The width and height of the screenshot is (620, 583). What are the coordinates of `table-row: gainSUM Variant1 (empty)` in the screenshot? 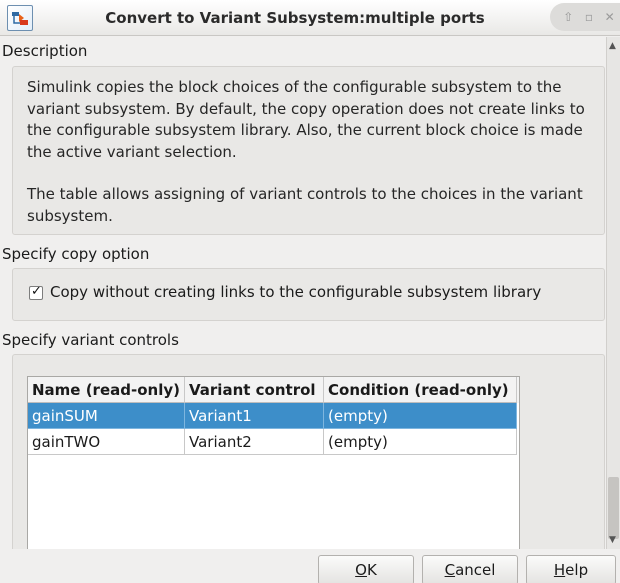 It's located at (273, 416).